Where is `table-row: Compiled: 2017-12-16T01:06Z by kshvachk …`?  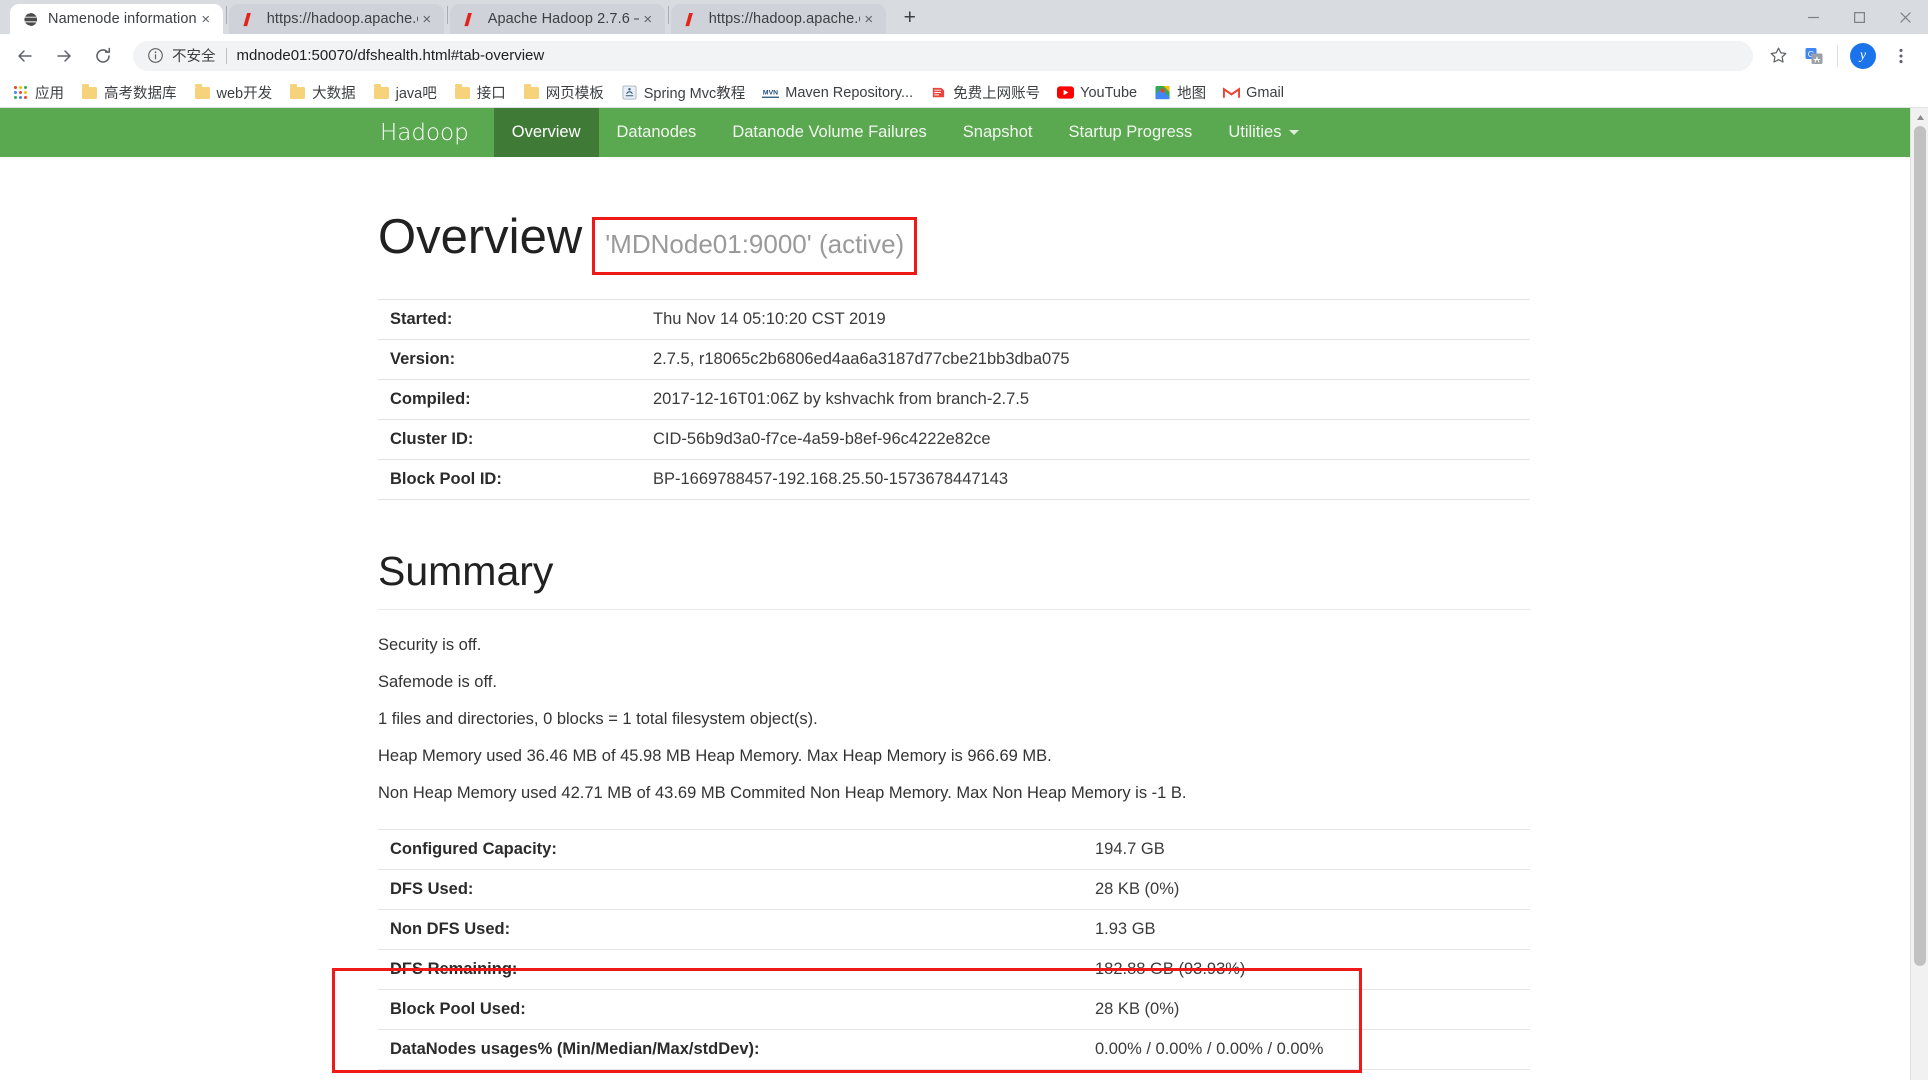 table-row: Compiled: 2017-12-16T01:06Z by kshvachk … is located at coordinates (954, 399).